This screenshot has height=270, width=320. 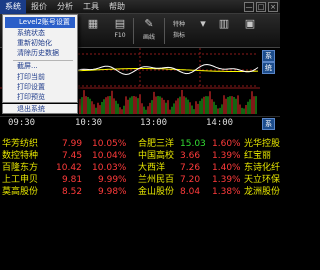 What do you see at coordinates (112, 180) in the screenshot?
I see `stock-change: 9.99%` at bounding box center [112, 180].